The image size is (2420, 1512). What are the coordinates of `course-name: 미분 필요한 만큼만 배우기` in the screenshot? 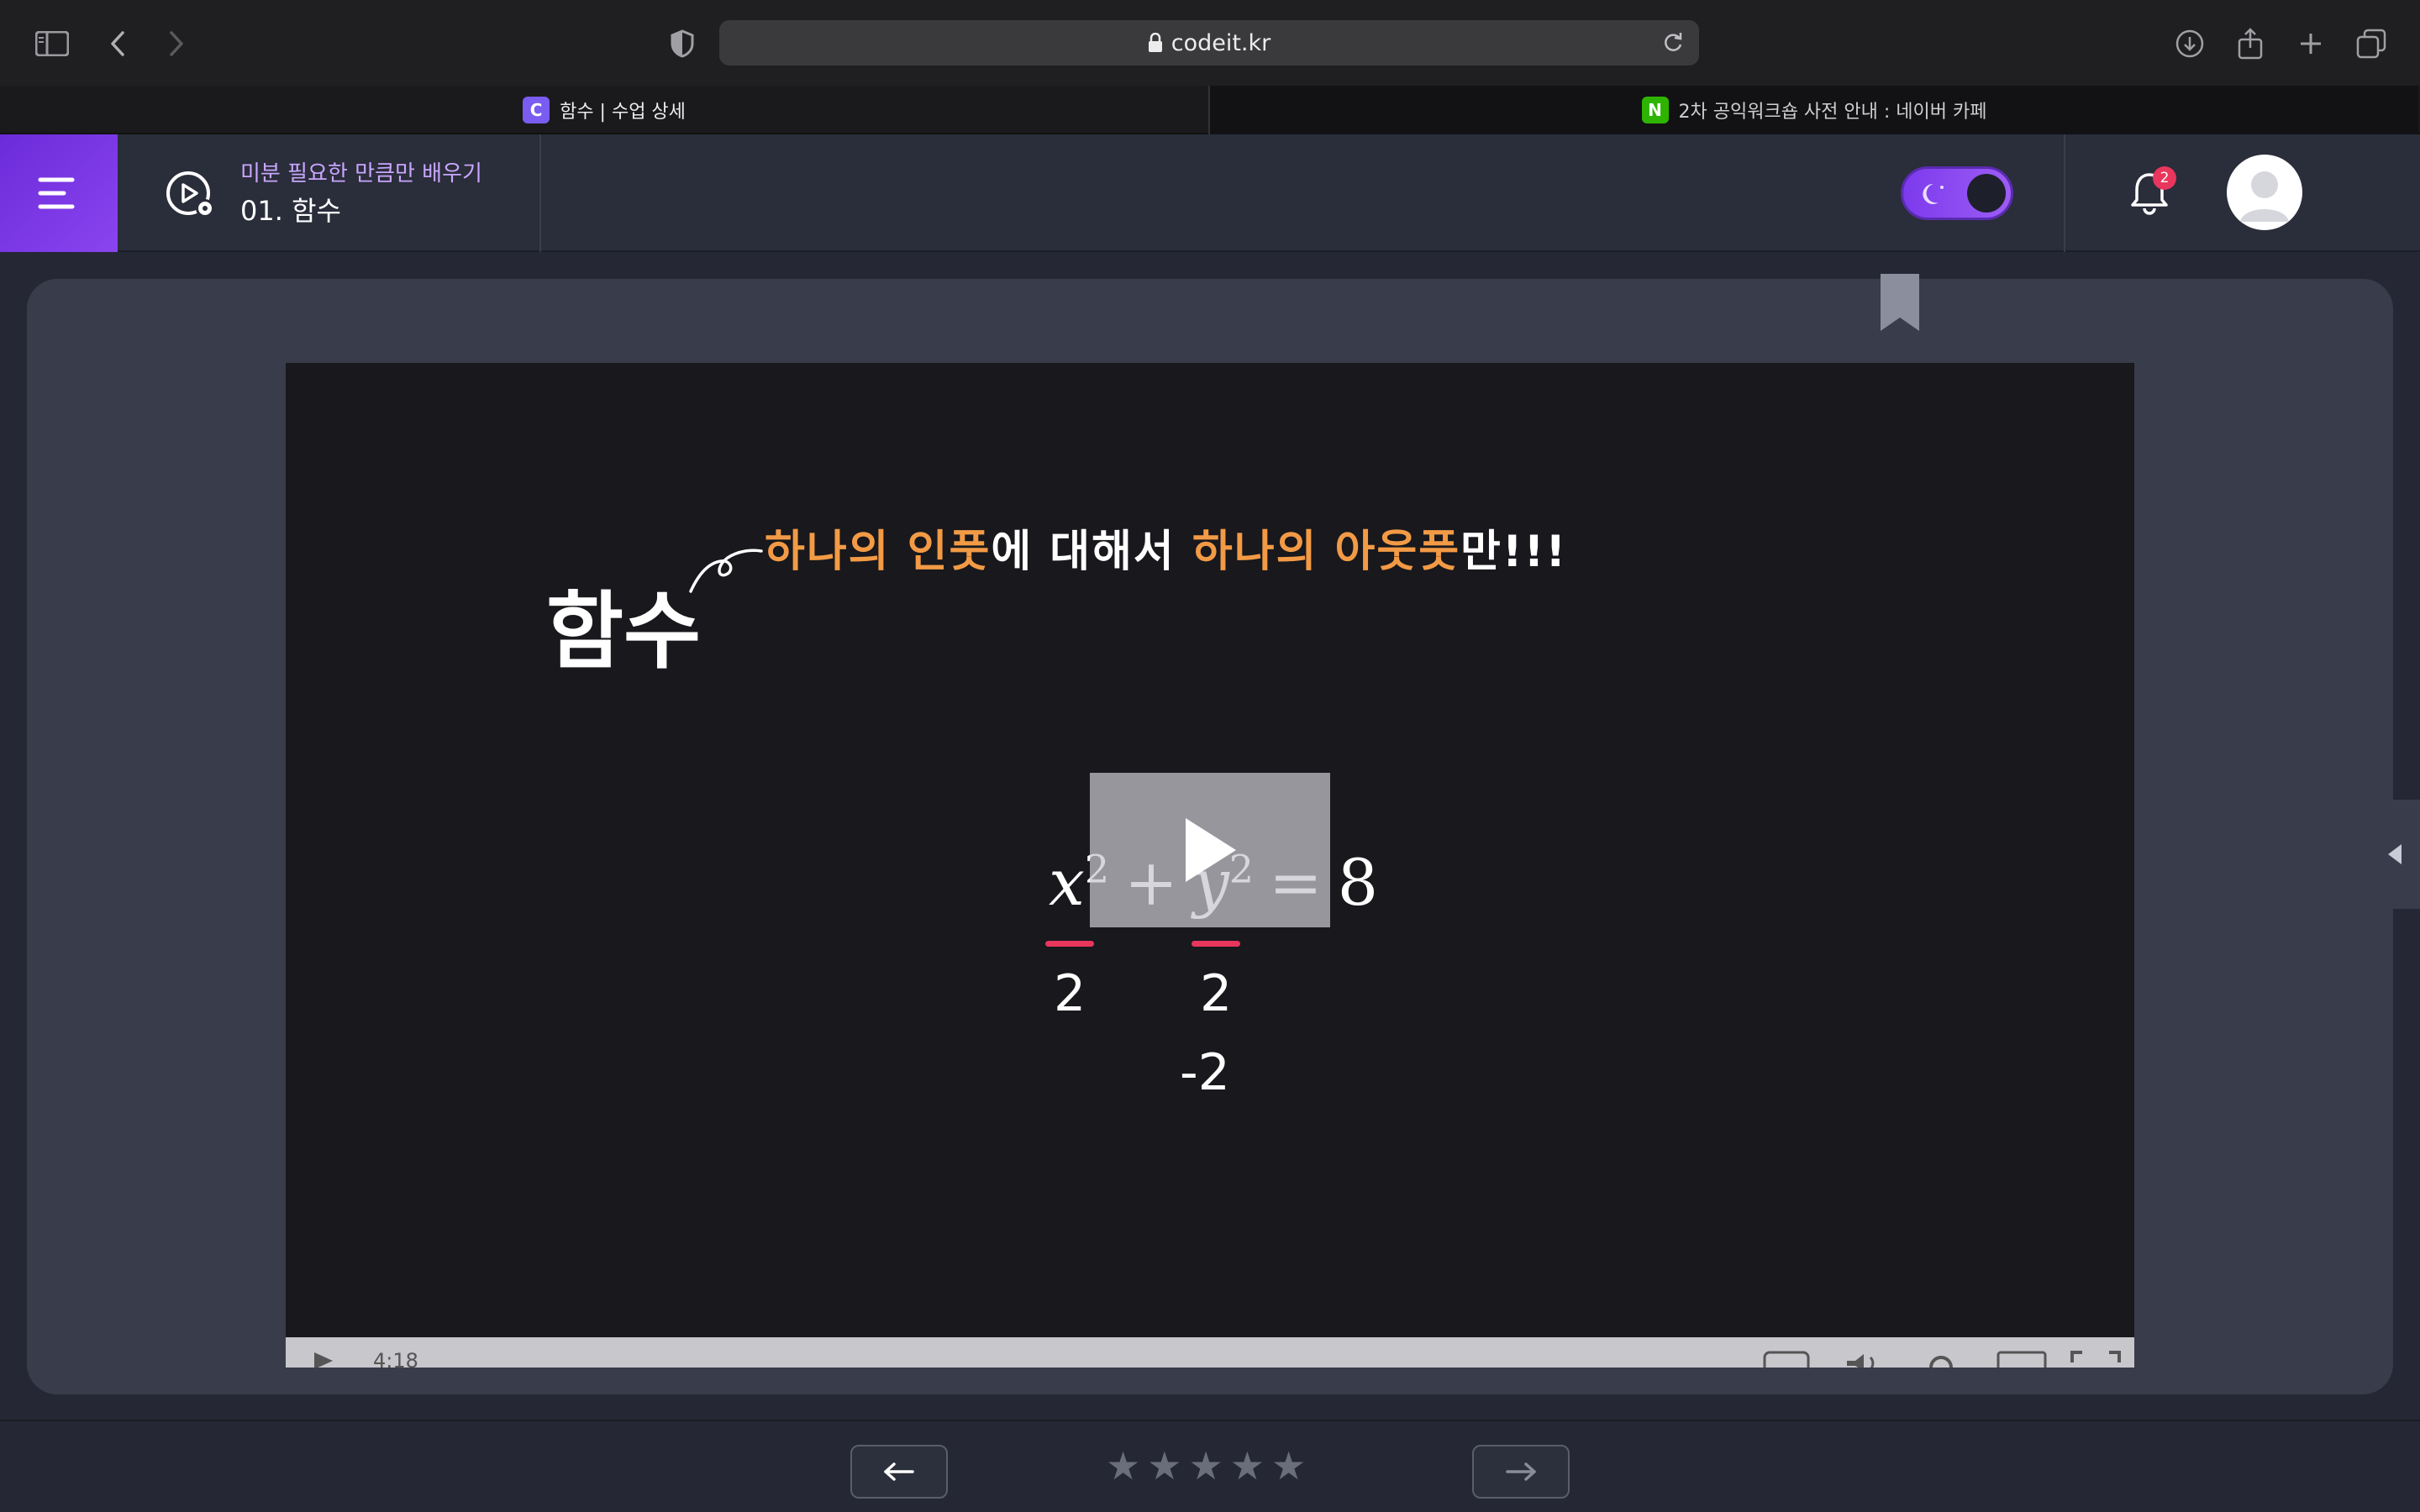 It's located at (361, 173).